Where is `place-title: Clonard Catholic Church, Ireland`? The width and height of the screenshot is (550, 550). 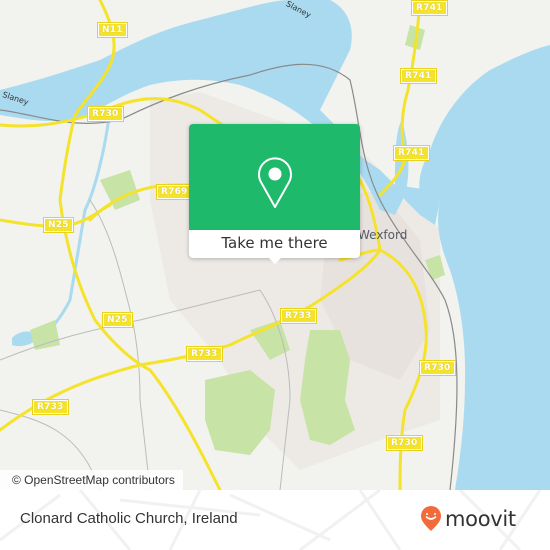
place-title: Clonard Catholic Church, Ireland is located at coordinates (129, 518).